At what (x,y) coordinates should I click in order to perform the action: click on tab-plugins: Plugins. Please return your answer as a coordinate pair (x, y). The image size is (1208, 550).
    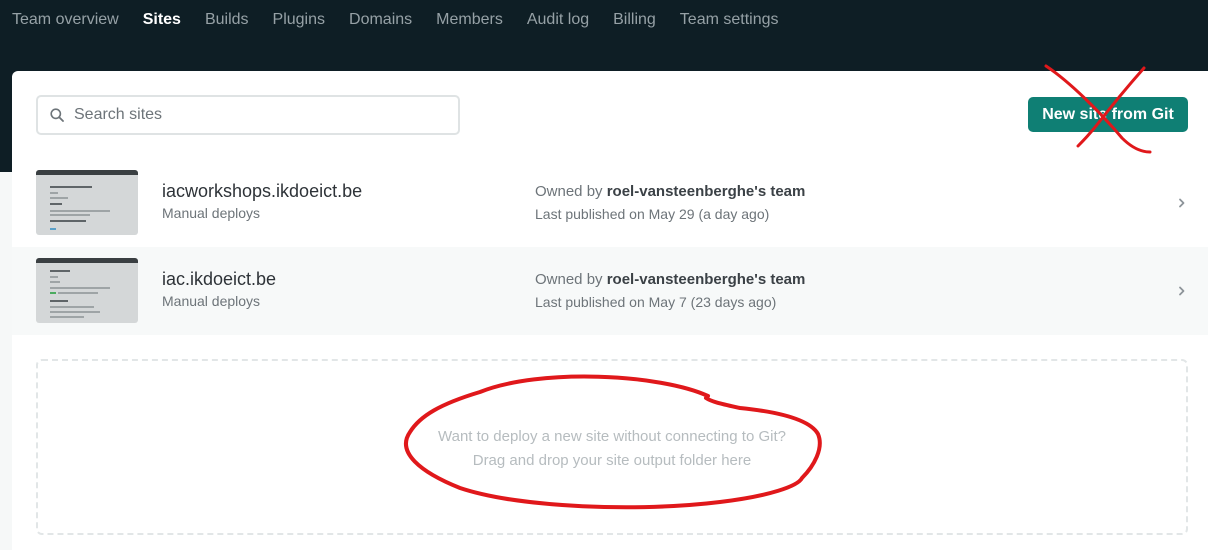
    Looking at the image, I should click on (299, 20).